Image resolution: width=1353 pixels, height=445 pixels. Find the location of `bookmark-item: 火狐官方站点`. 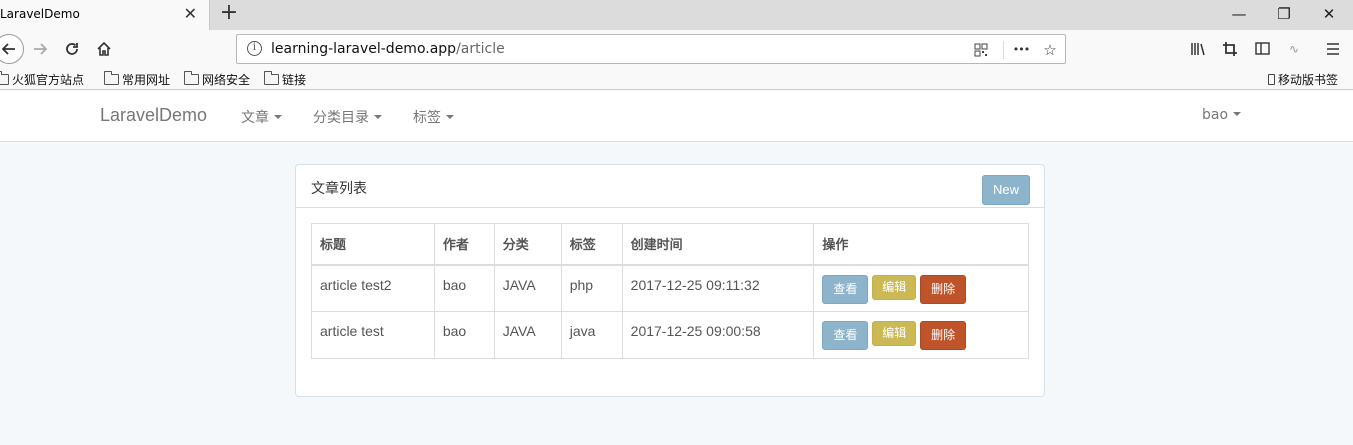

bookmark-item: 火狐官方站点 is located at coordinates (42, 79).